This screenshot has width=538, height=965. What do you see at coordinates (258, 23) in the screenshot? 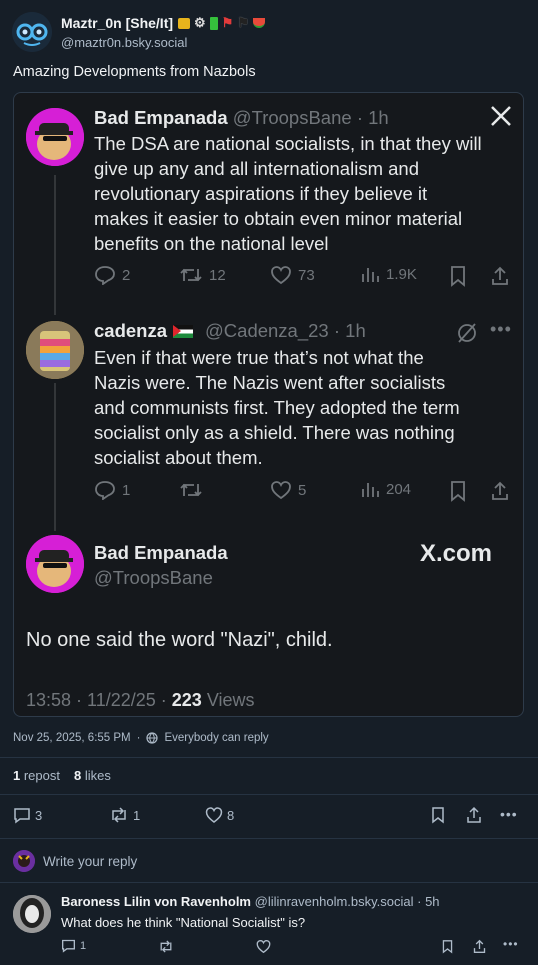
I see `watermelon-icon` at bounding box center [258, 23].